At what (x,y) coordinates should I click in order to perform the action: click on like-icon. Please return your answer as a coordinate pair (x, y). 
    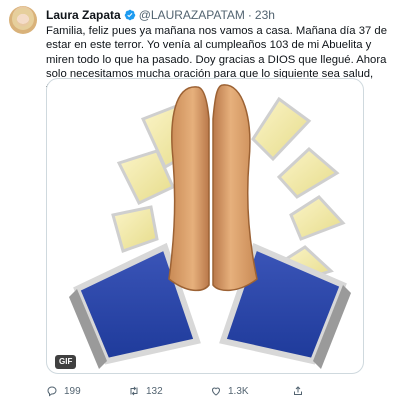
    Looking at the image, I should click on (216, 391).